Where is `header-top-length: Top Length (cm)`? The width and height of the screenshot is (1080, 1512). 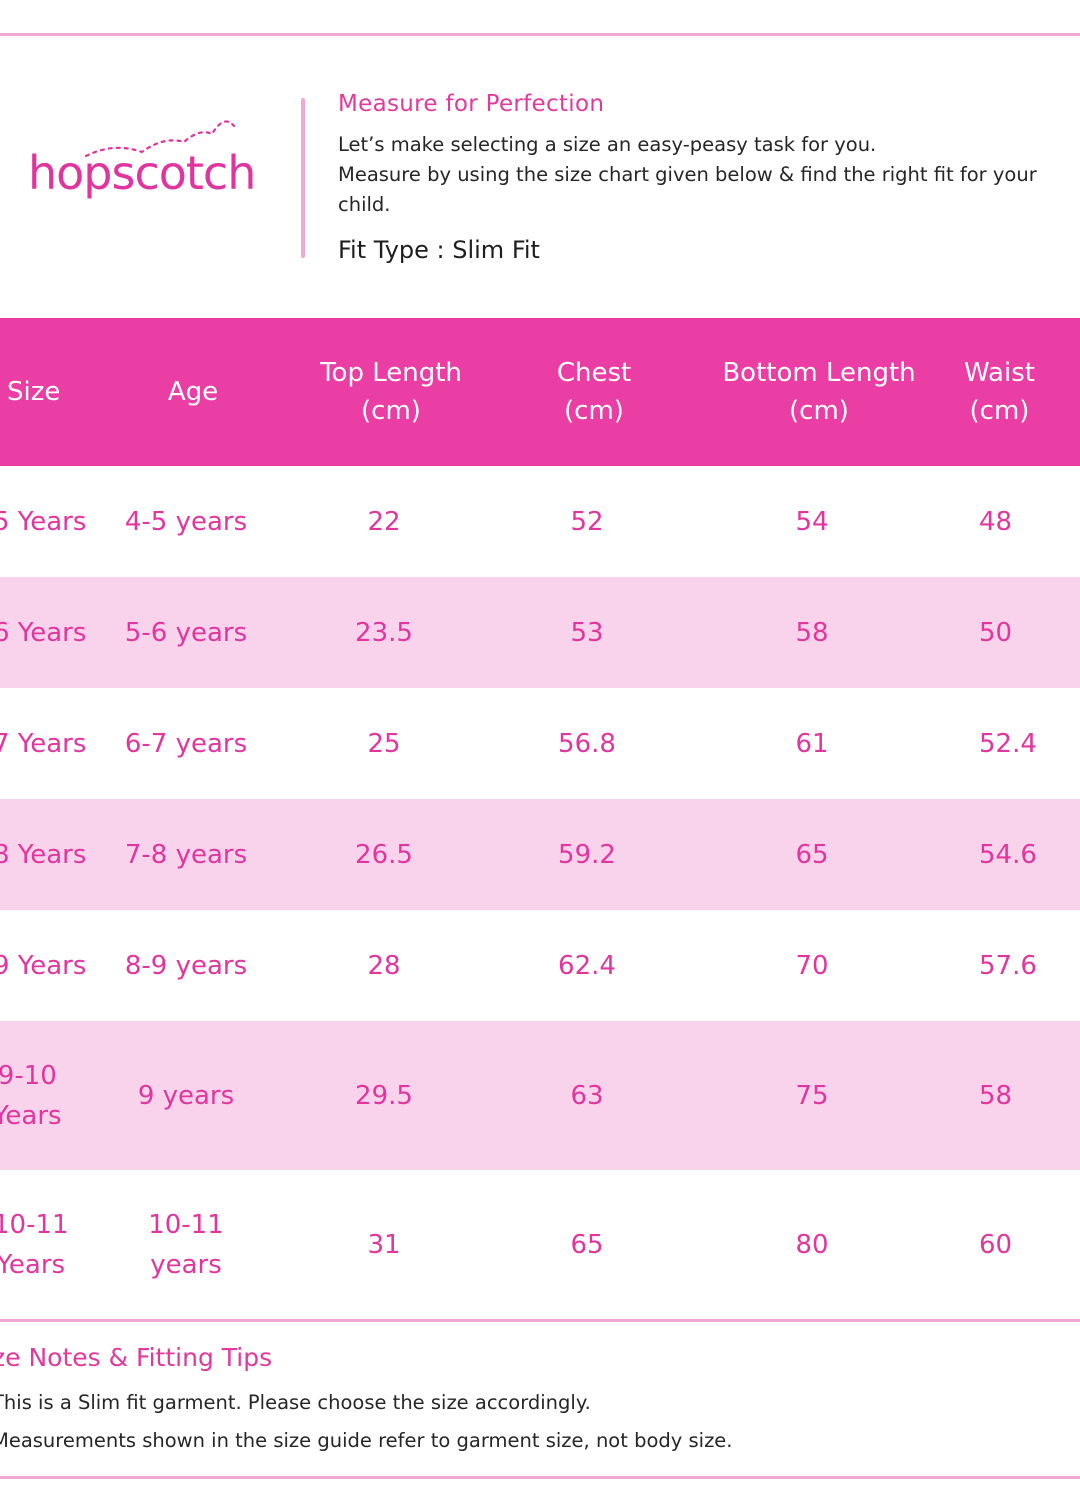 header-top-length: Top Length (cm) is located at coordinates (391, 392).